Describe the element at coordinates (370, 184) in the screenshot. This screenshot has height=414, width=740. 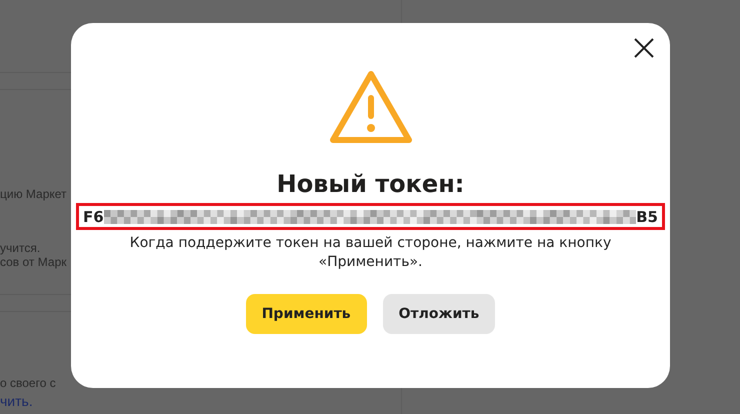
I see `dialog-title: Новый токен:` at that location.